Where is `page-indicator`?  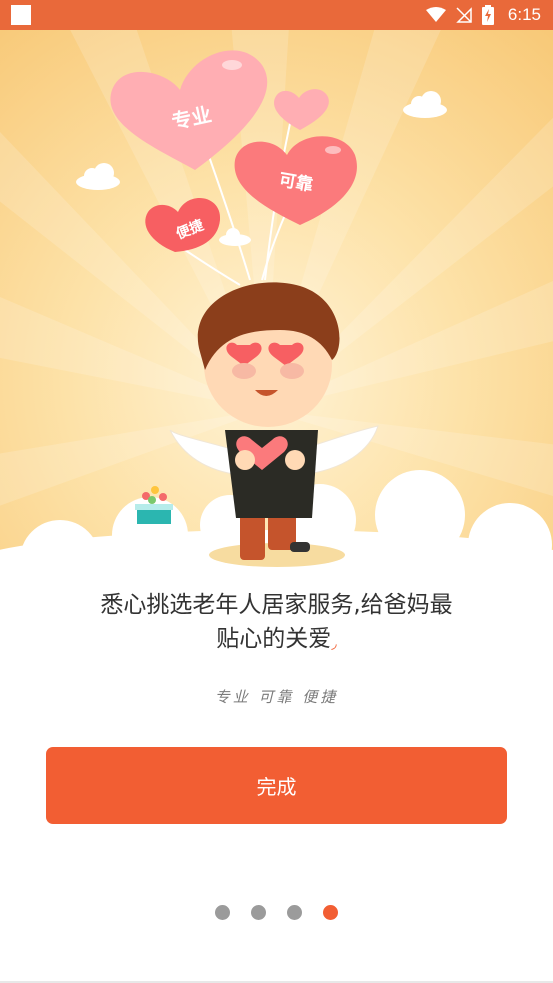
page-indicator is located at coordinates (276, 913).